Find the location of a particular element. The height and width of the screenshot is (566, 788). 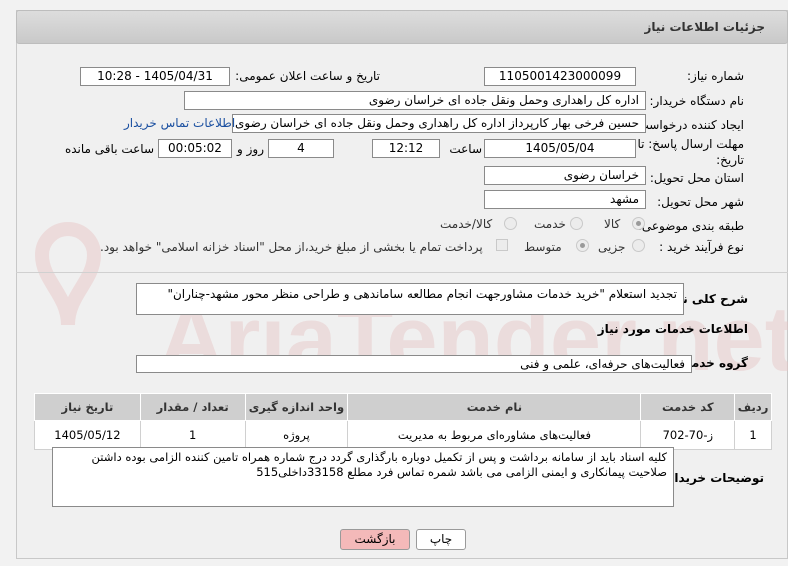

cell-unit: پروژه is located at coordinates (296, 435).